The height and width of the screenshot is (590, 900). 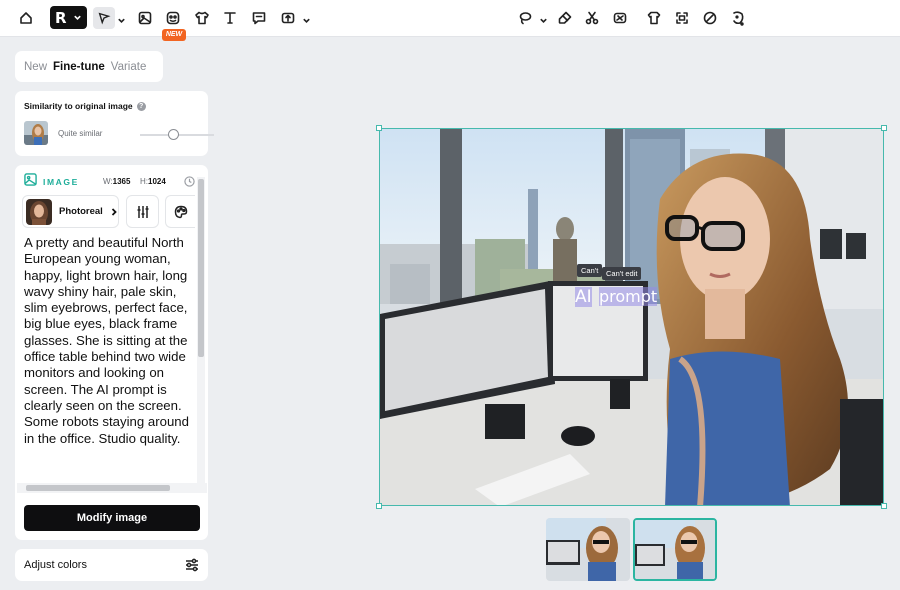 I want to click on palette-button, so click(x=180, y=211).